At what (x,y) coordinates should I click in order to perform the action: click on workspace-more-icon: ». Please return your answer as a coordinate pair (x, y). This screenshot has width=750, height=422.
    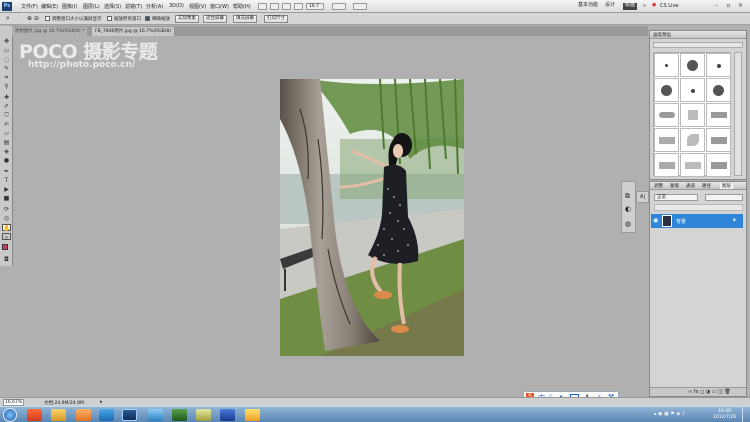
    Looking at the image, I should click on (644, 6).